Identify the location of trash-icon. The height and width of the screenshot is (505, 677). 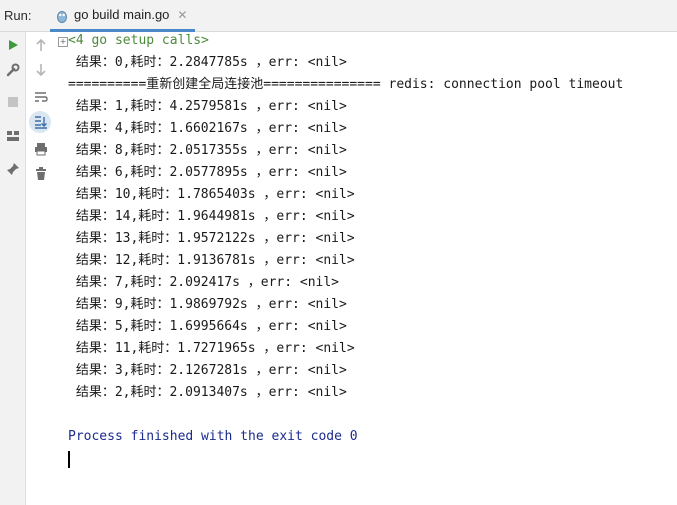
(41, 174).